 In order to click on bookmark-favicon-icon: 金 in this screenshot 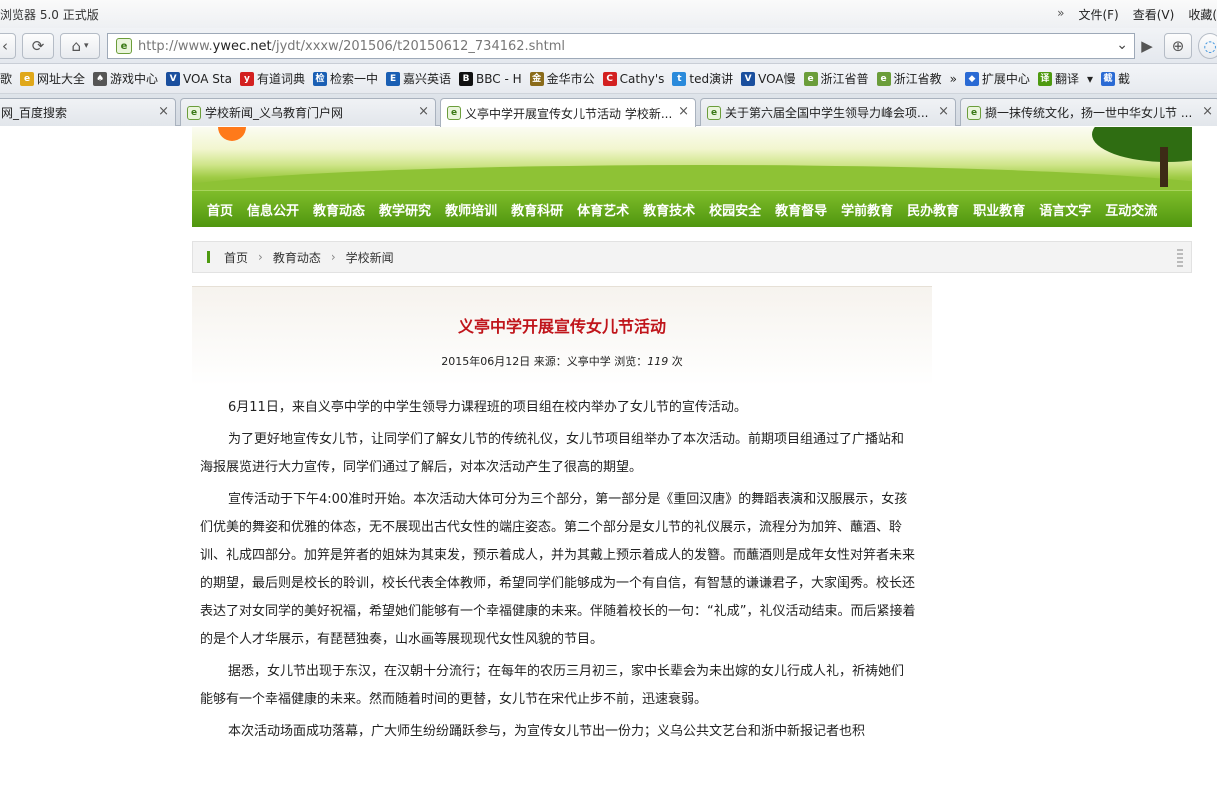, I will do `click(536, 78)`.